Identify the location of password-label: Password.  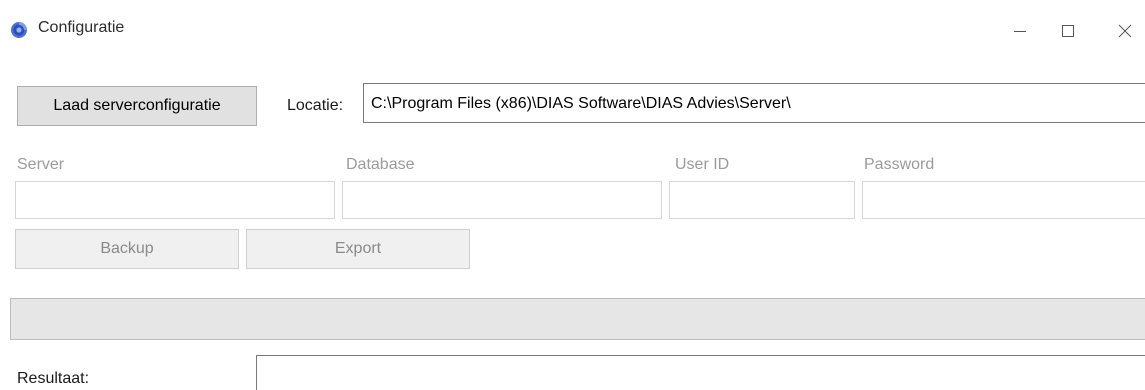
(899, 164).